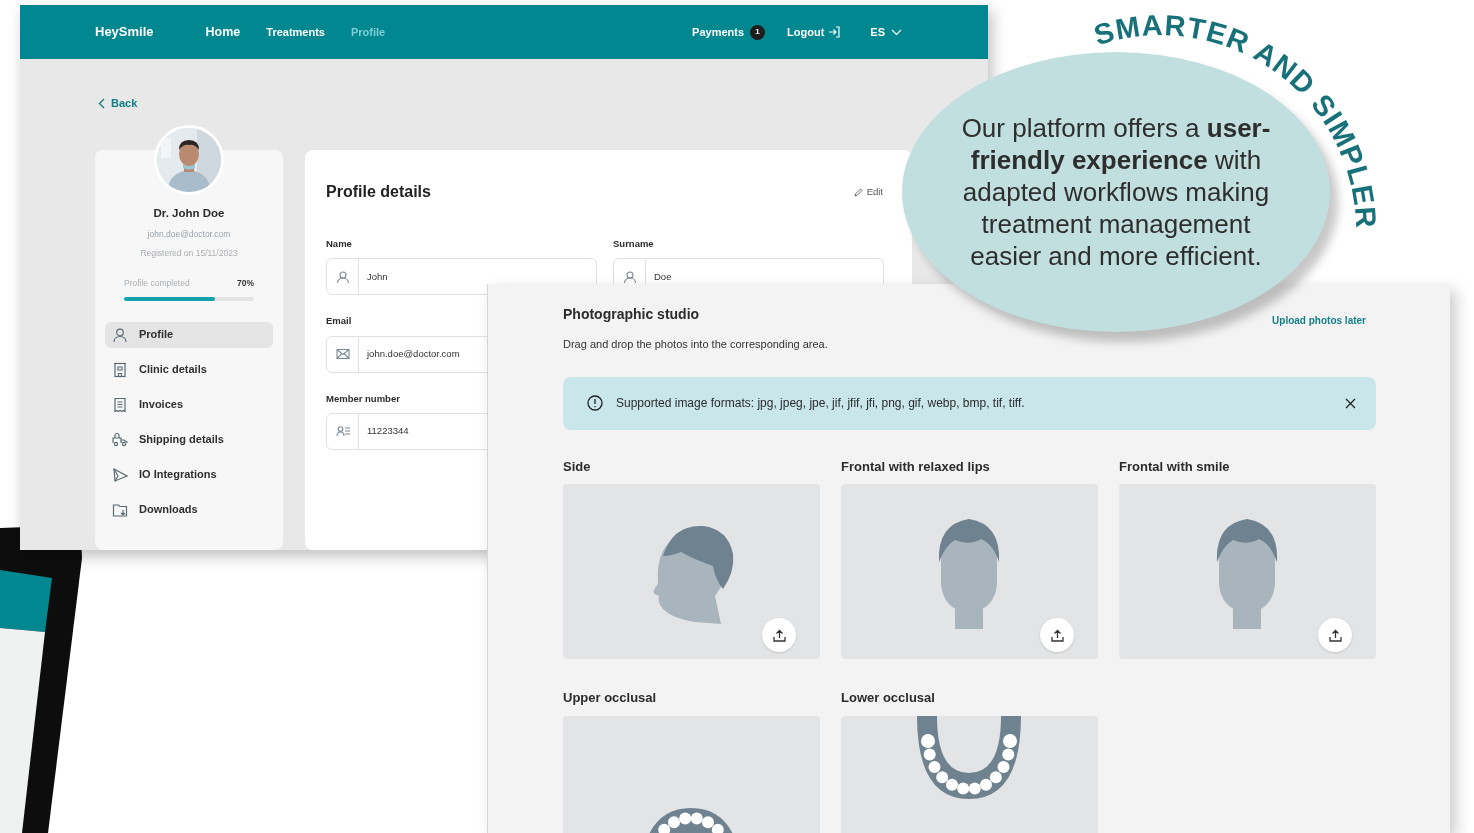 This screenshot has width=1474, height=833. I want to click on language-selector: ES, so click(886, 32).